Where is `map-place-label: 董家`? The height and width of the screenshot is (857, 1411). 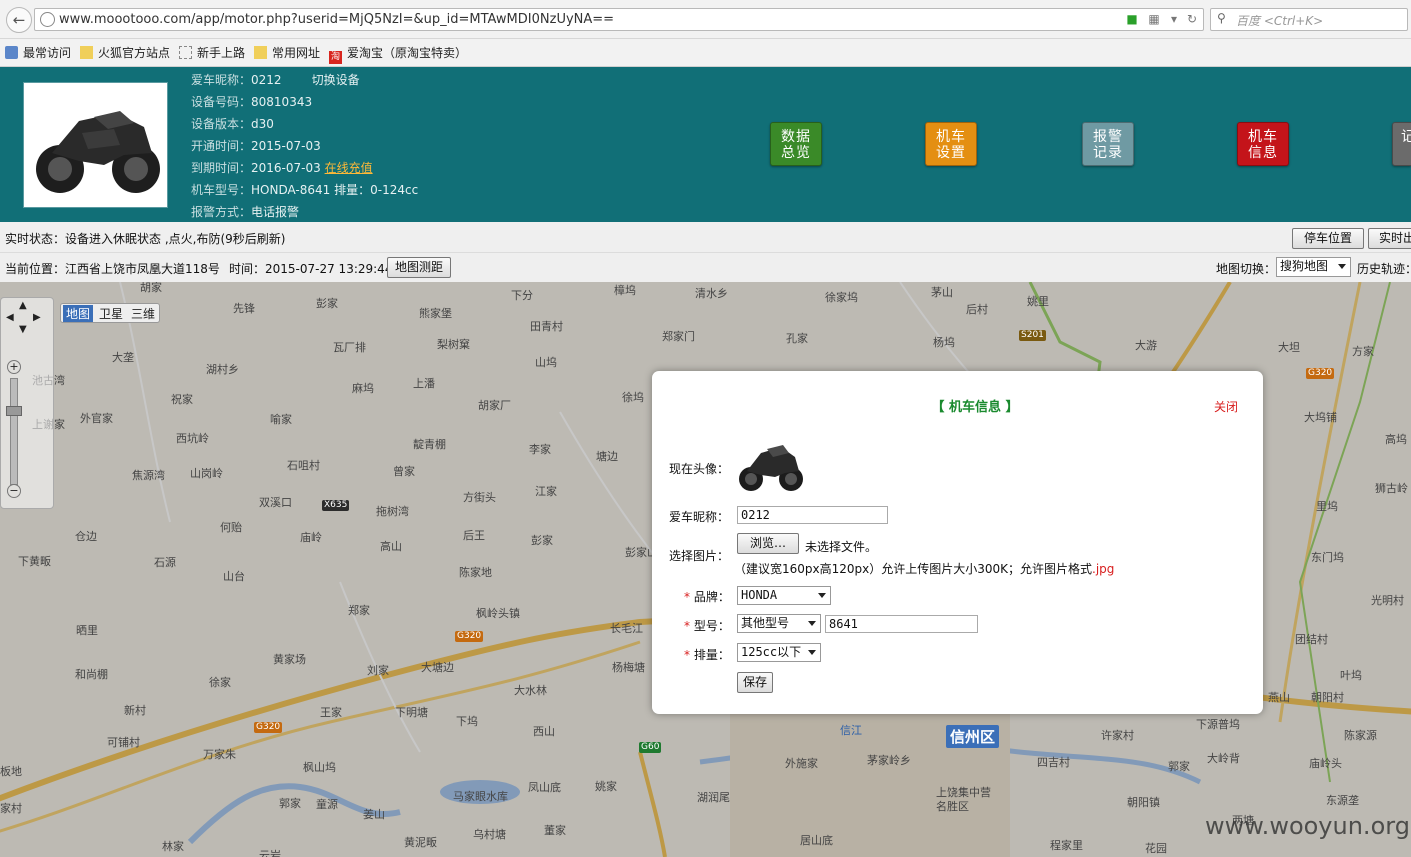
map-place-label: 董家 is located at coordinates (555, 830).